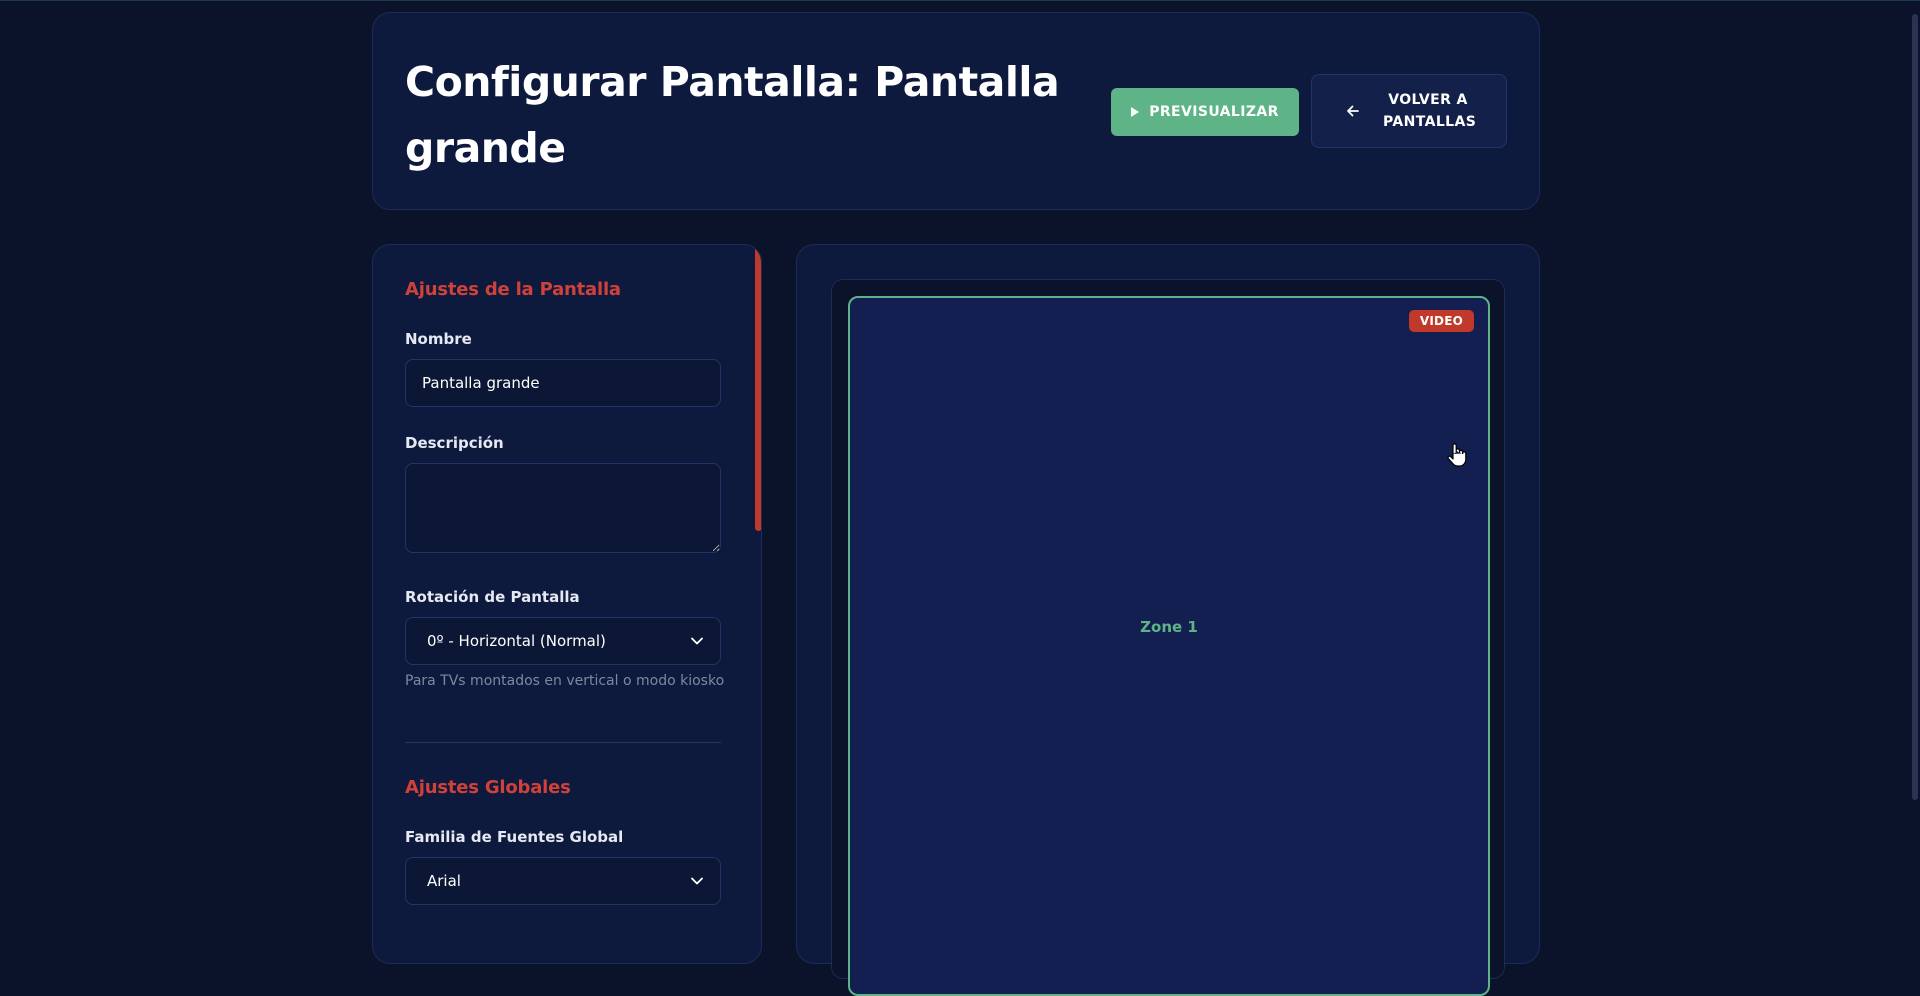 This screenshot has height=996, width=1920. Describe the element at coordinates (454, 443) in the screenshot. I see `description-label: Descripción` at that location.